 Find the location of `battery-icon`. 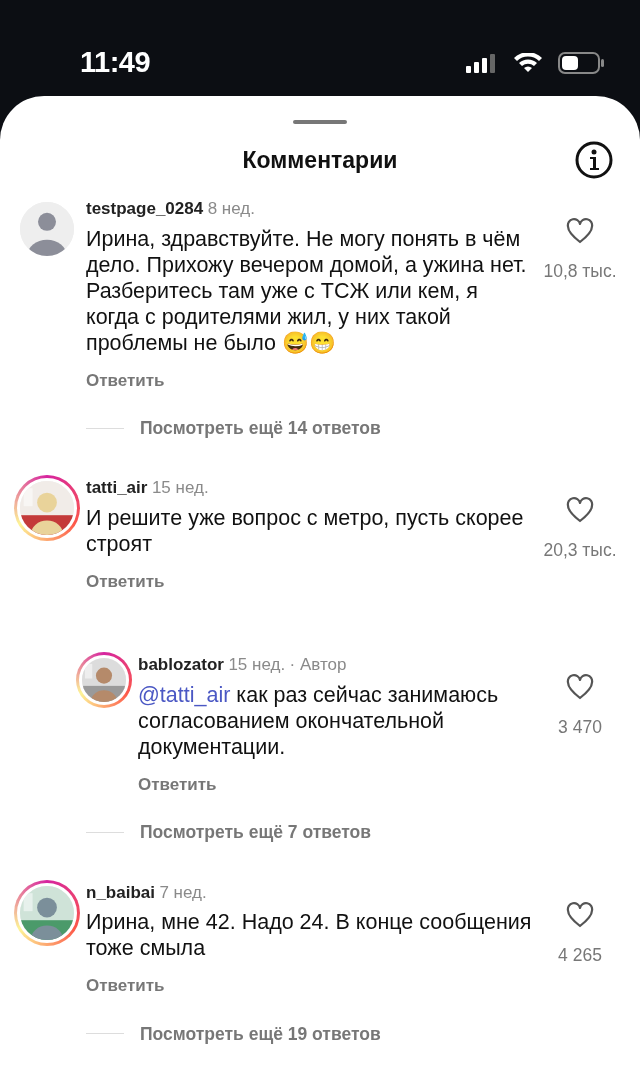

battery-icon is located at coordinates (581, 63).